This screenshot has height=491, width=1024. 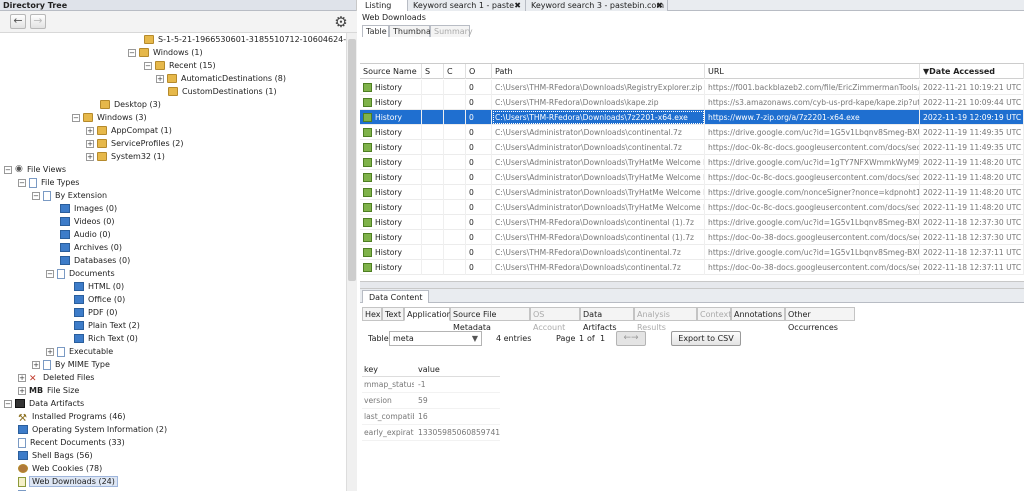 I want to click on col-o: O, so click(x=479, y=71).